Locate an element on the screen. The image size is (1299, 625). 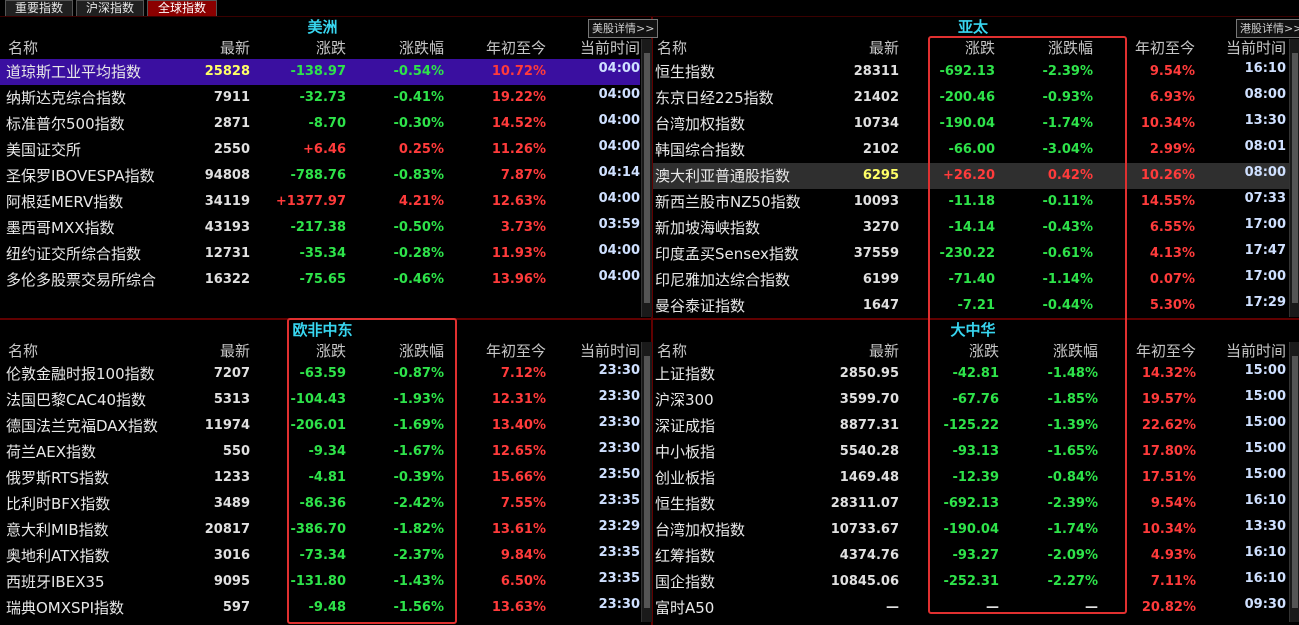
index-name: 新加坡海峡指数 is located at coordinates (708, 228).